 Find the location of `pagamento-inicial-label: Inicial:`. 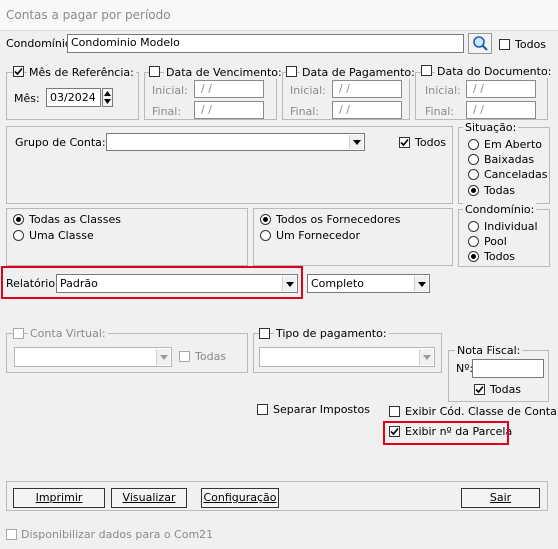

pagamento-inicial-label: Inicial: is located at coordinates (308, 90).